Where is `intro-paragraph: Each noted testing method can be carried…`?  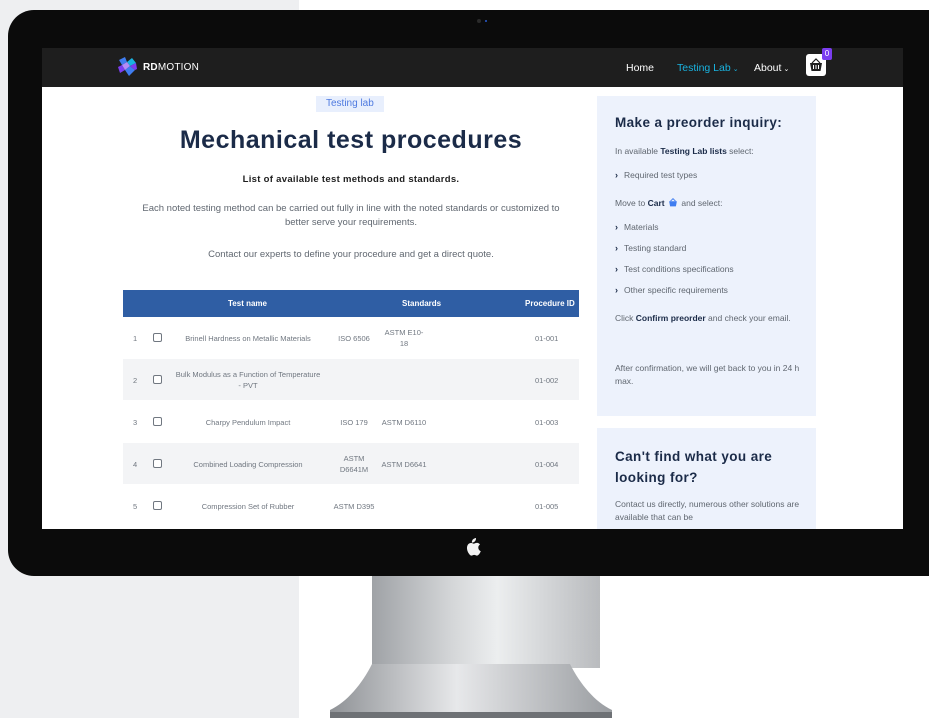 intro-paragraph: Each noted testing method can be carried… is located at coordinates (351, 215).